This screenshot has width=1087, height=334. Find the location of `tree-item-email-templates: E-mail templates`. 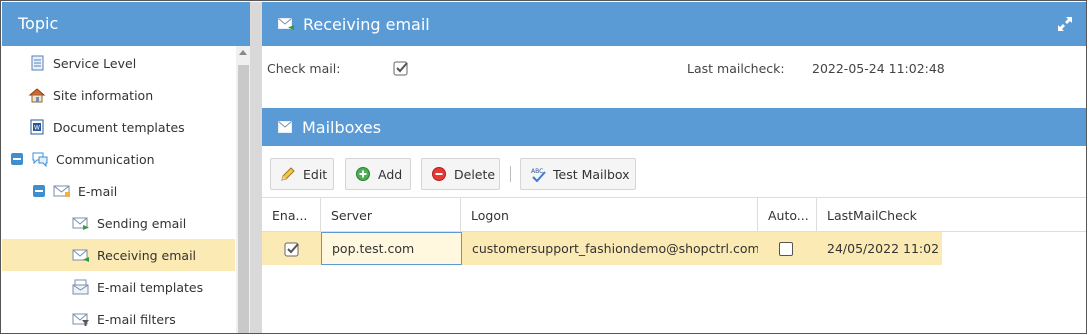

tree-item-email-templates: E-mail templates is located at coordinates (118, 287).